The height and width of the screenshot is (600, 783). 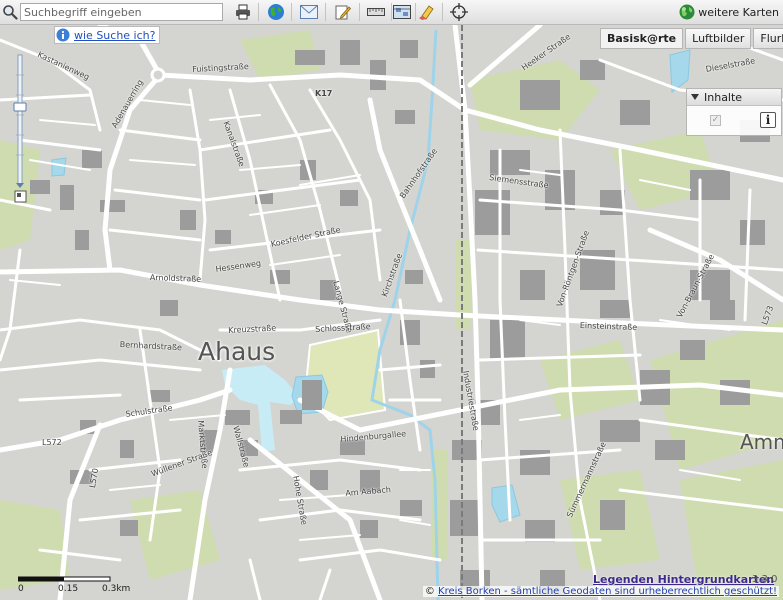 I want to click on print-icon, so click(x=243, y=12).